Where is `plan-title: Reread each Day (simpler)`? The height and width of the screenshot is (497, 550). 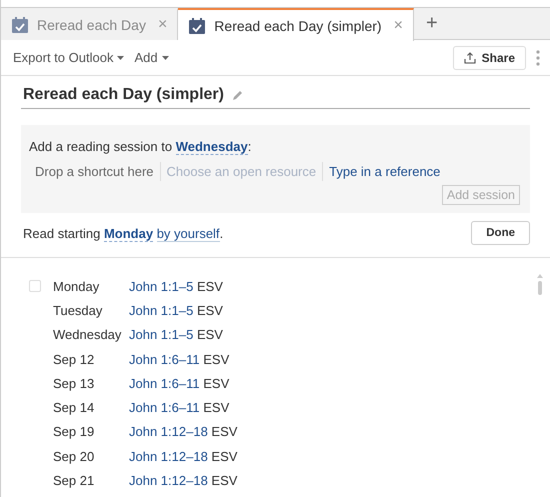 plan-title: Reread each Day (simpler) is located at coordinates (123, 95).